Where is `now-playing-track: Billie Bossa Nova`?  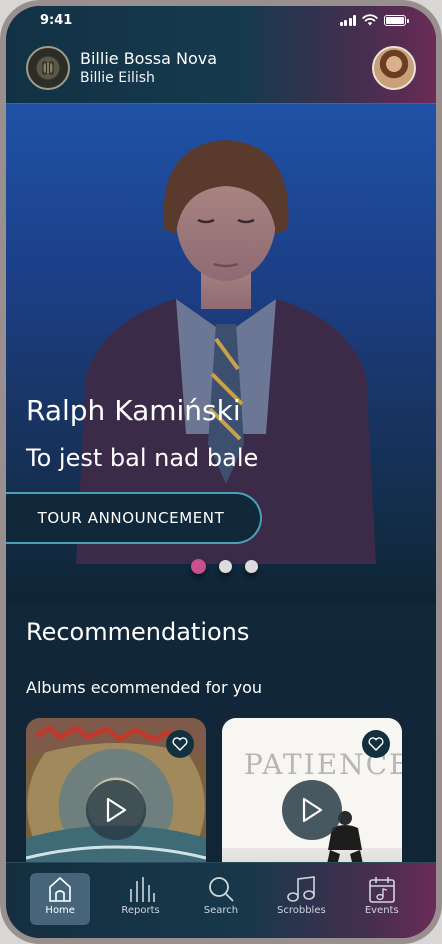
now-playing-track: Billie Bossa Nova is located at coordinates (149, 58).